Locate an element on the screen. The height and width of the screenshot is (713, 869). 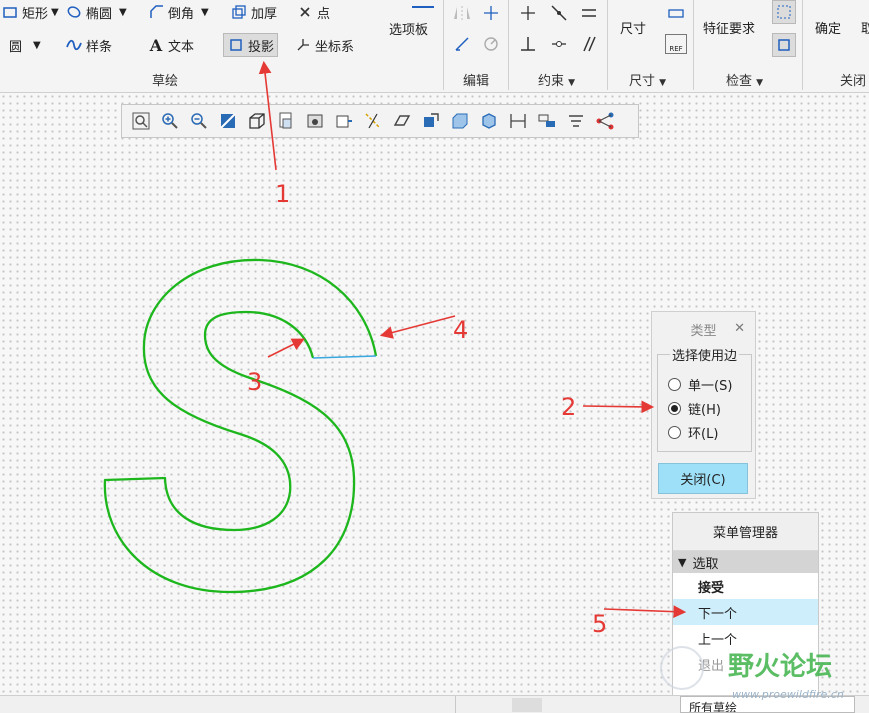
watermark-text: 野火论坛 is located at coordinates (780, 667).